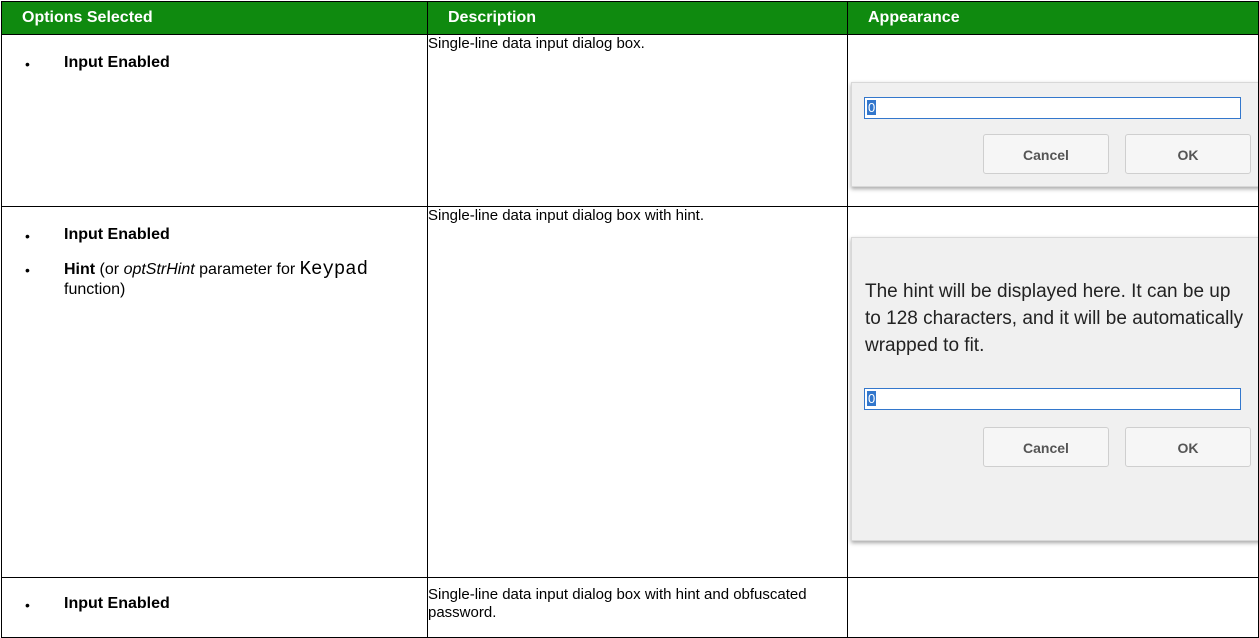  Describe the element at coordinates (334, 269) in the screenshot. I see `option-function-name: Keypad` at that location.